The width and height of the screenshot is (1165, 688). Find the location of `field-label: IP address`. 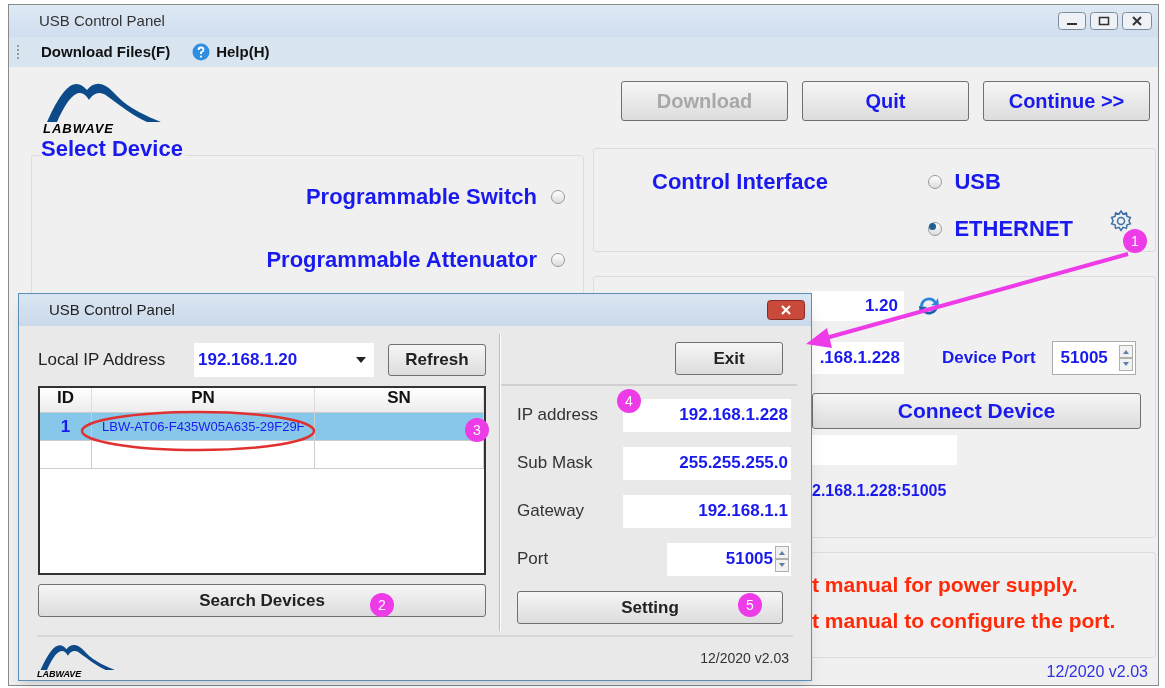

field-label: IP address is located at coordinates (557, 415).